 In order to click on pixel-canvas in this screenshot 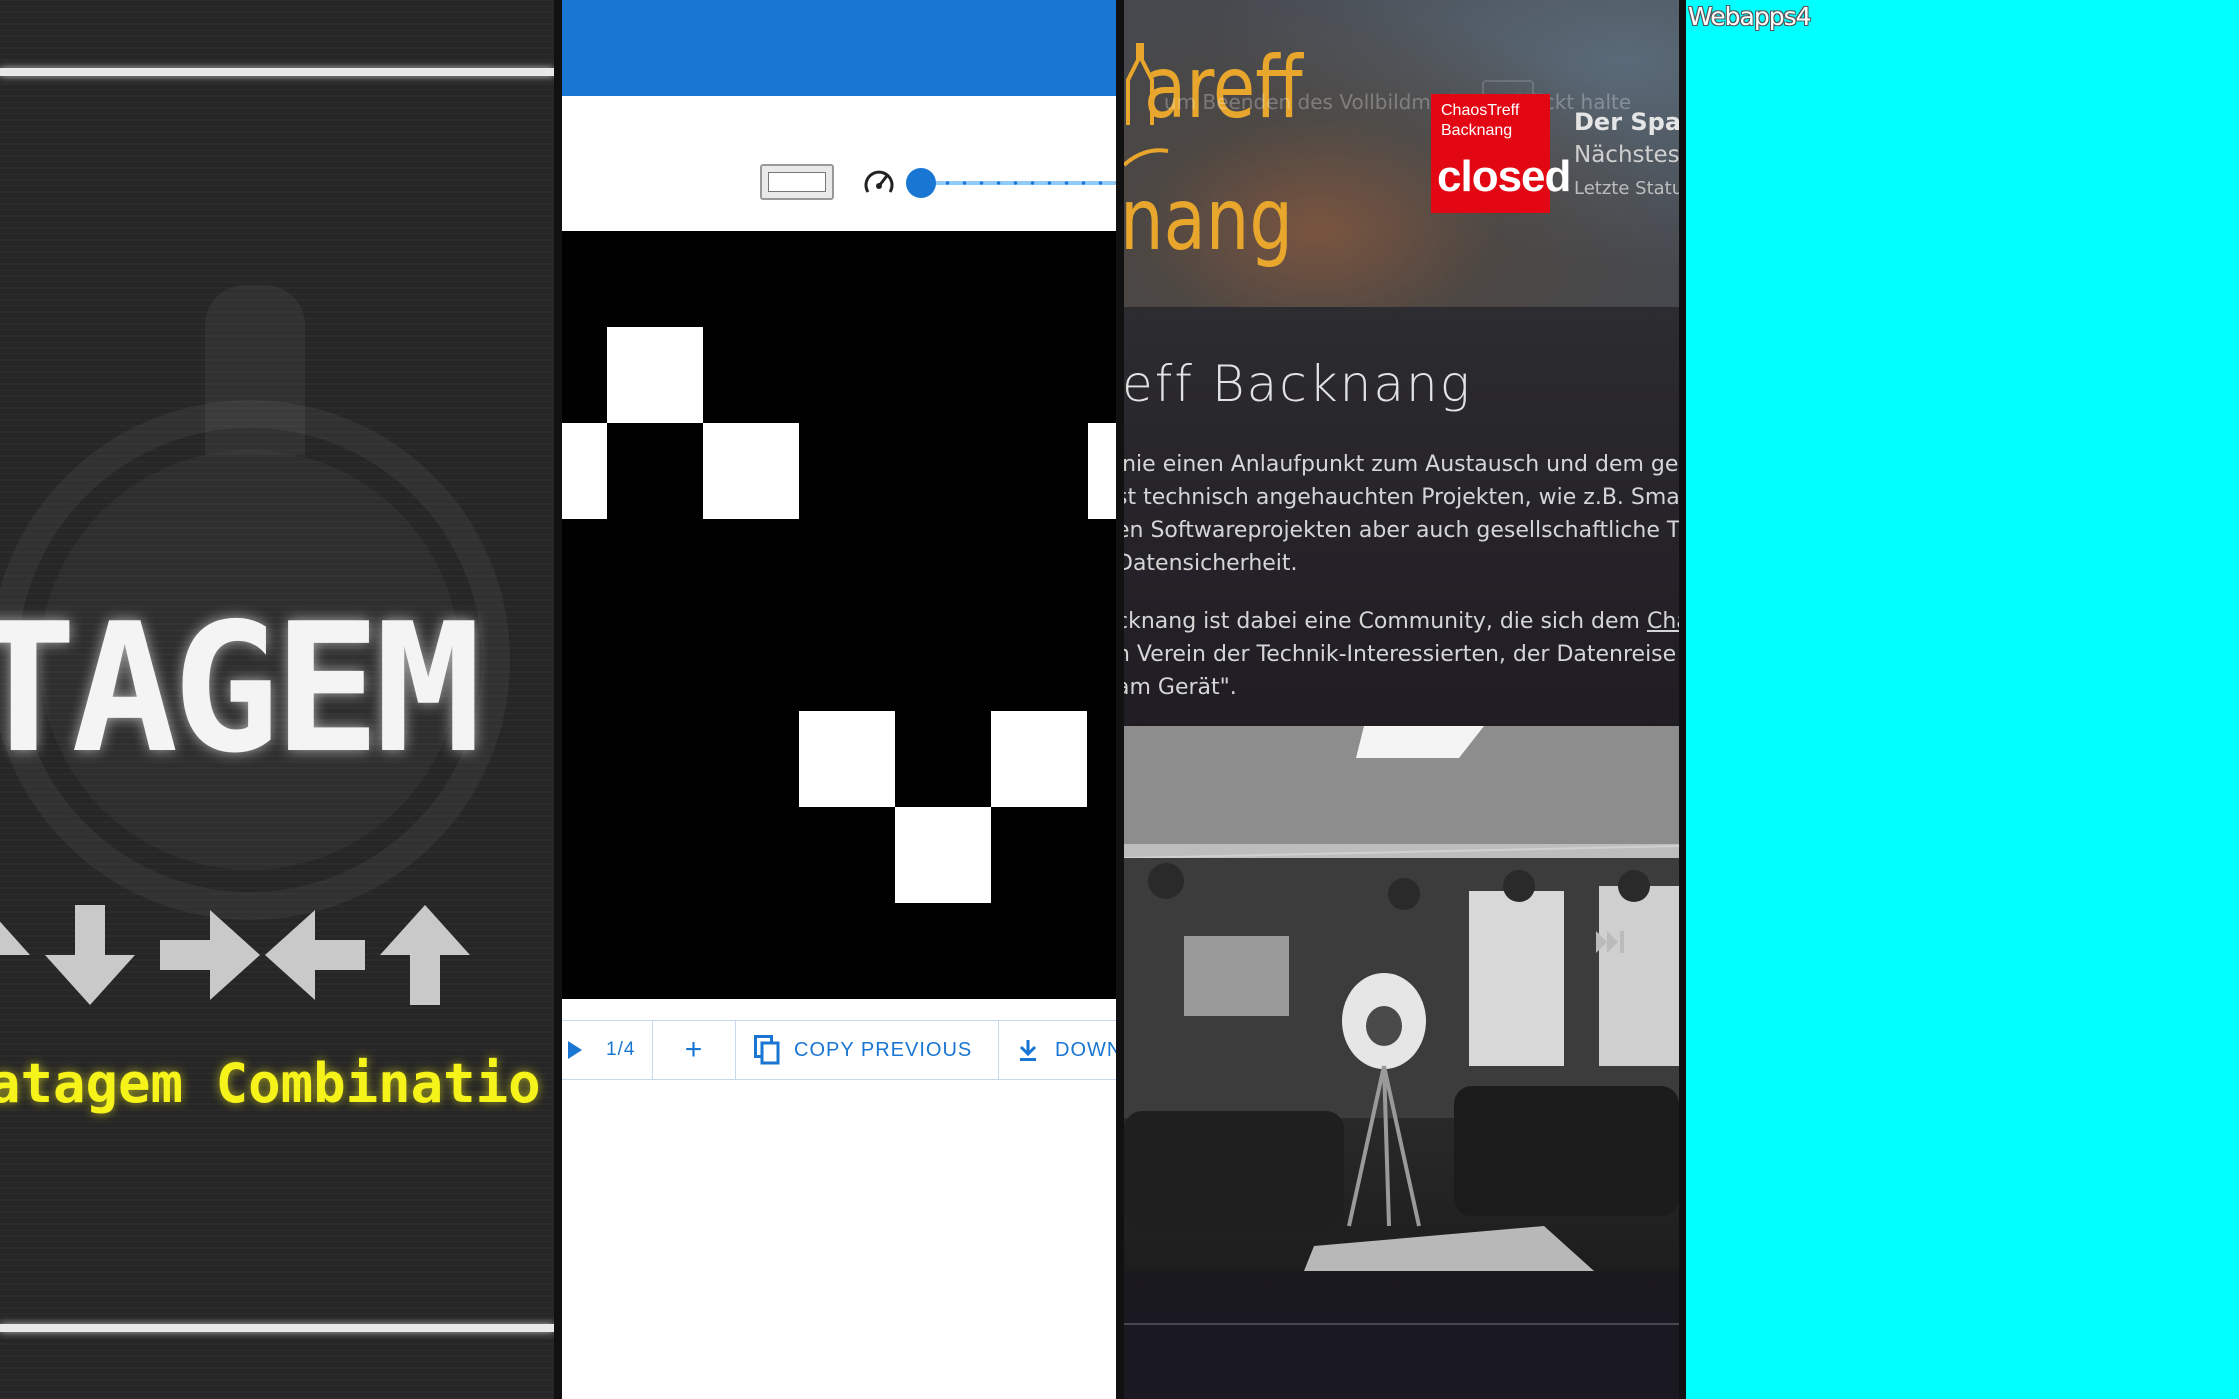, I will do `click(839, 615)`.